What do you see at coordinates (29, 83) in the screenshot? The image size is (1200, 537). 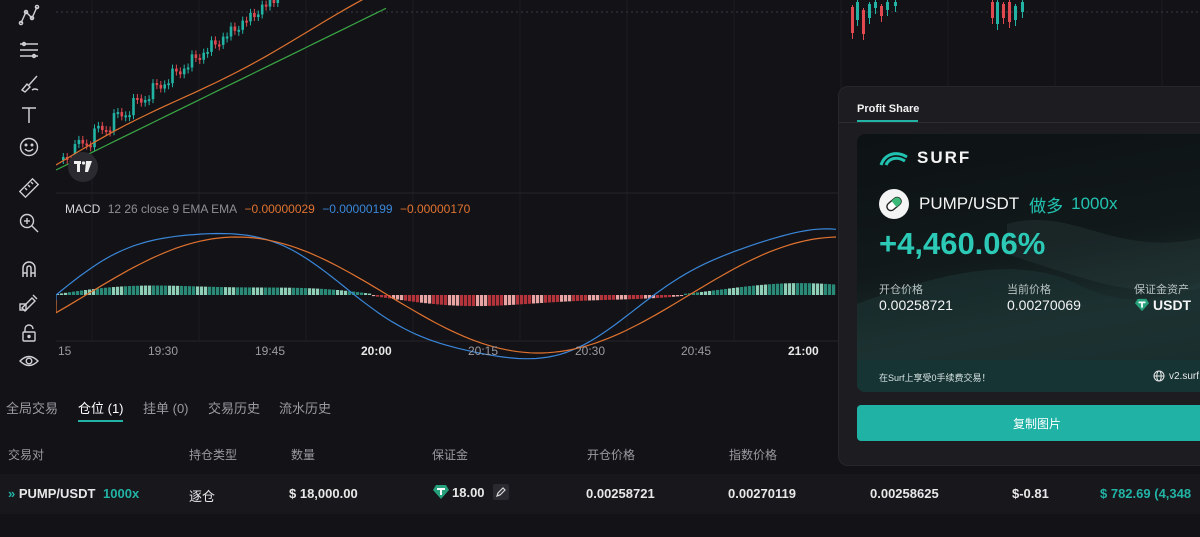 I see `brush-icon` at bounding box center [29, 83].